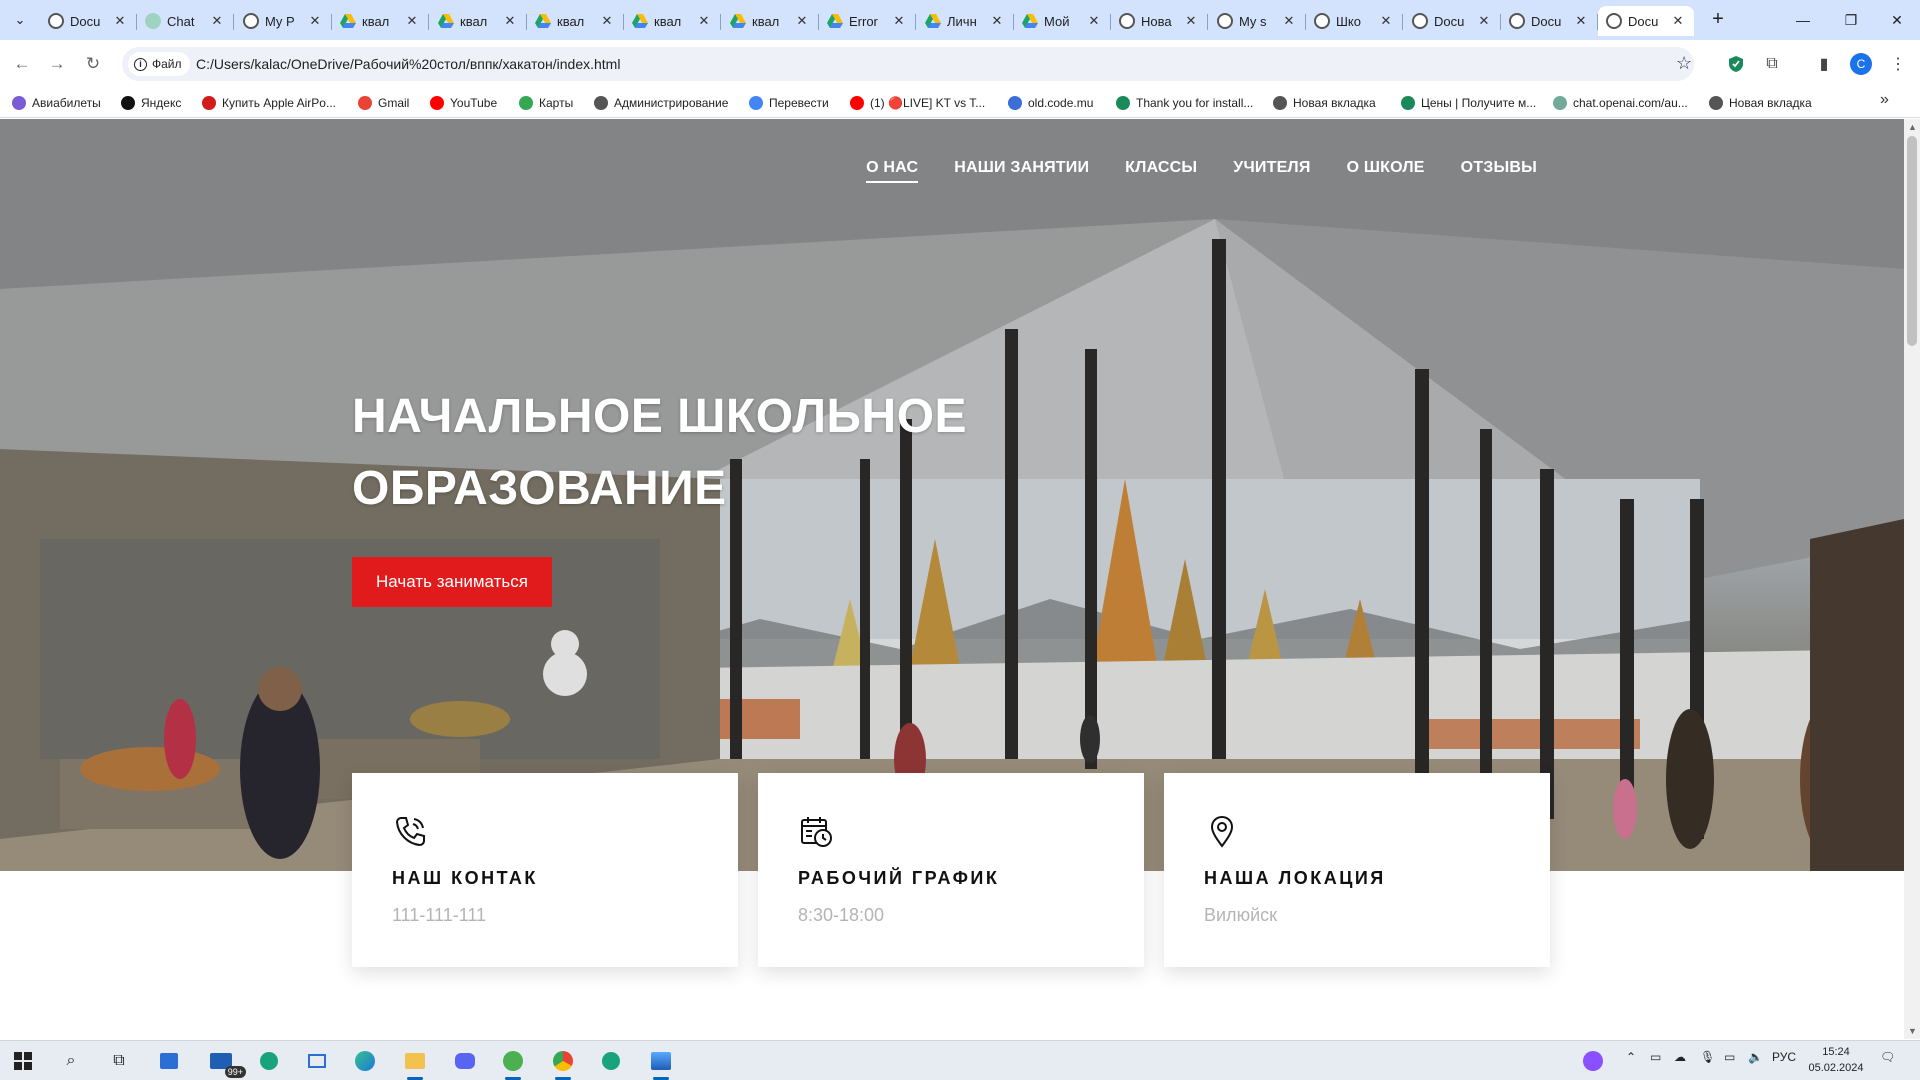  I want to click on battery-icon: ▭, so click(1729, 1057).